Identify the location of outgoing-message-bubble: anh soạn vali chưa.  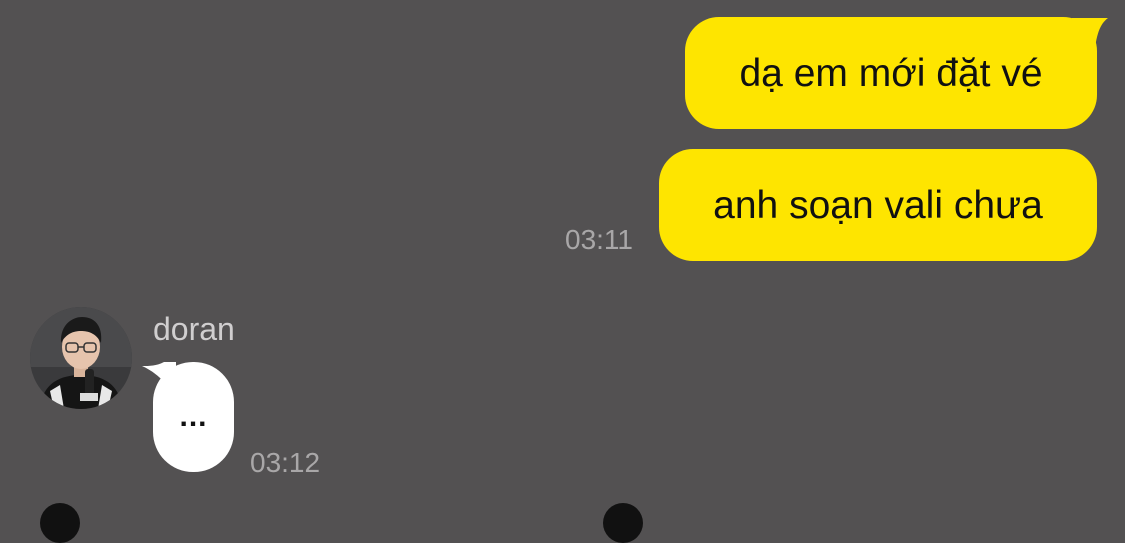
(878, 205).